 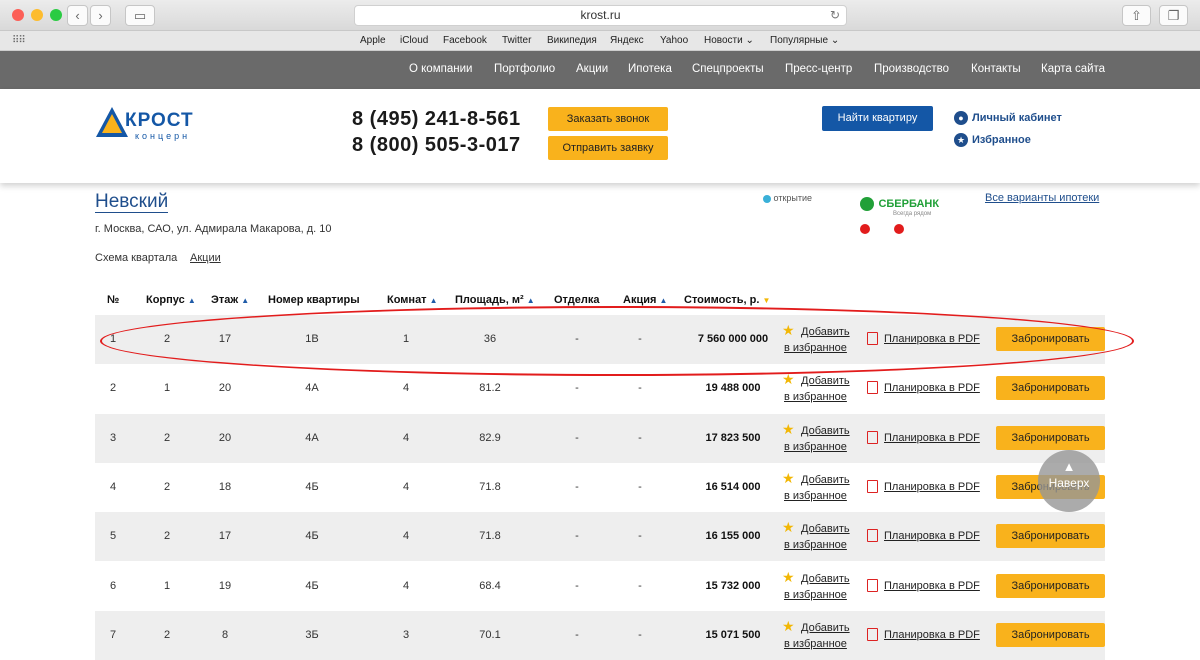 What do you see at coordinates (112, 122) in the screenshot?
I see `logo-triangle-icon` at bounding box center [112, 122].